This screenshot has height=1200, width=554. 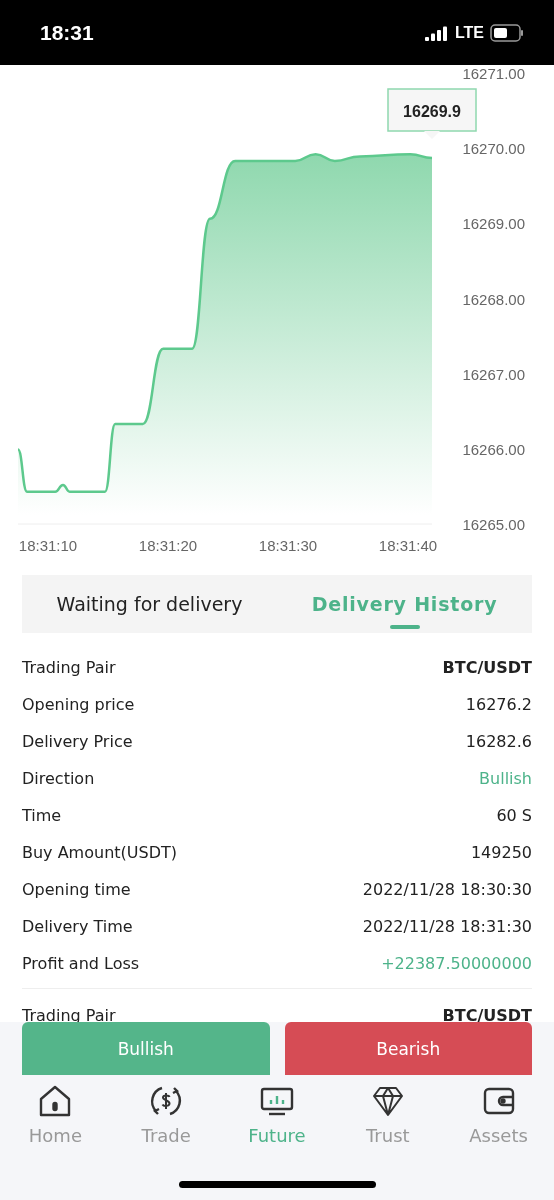 I want to click on field-label: Time, so click(x=42, y=815).